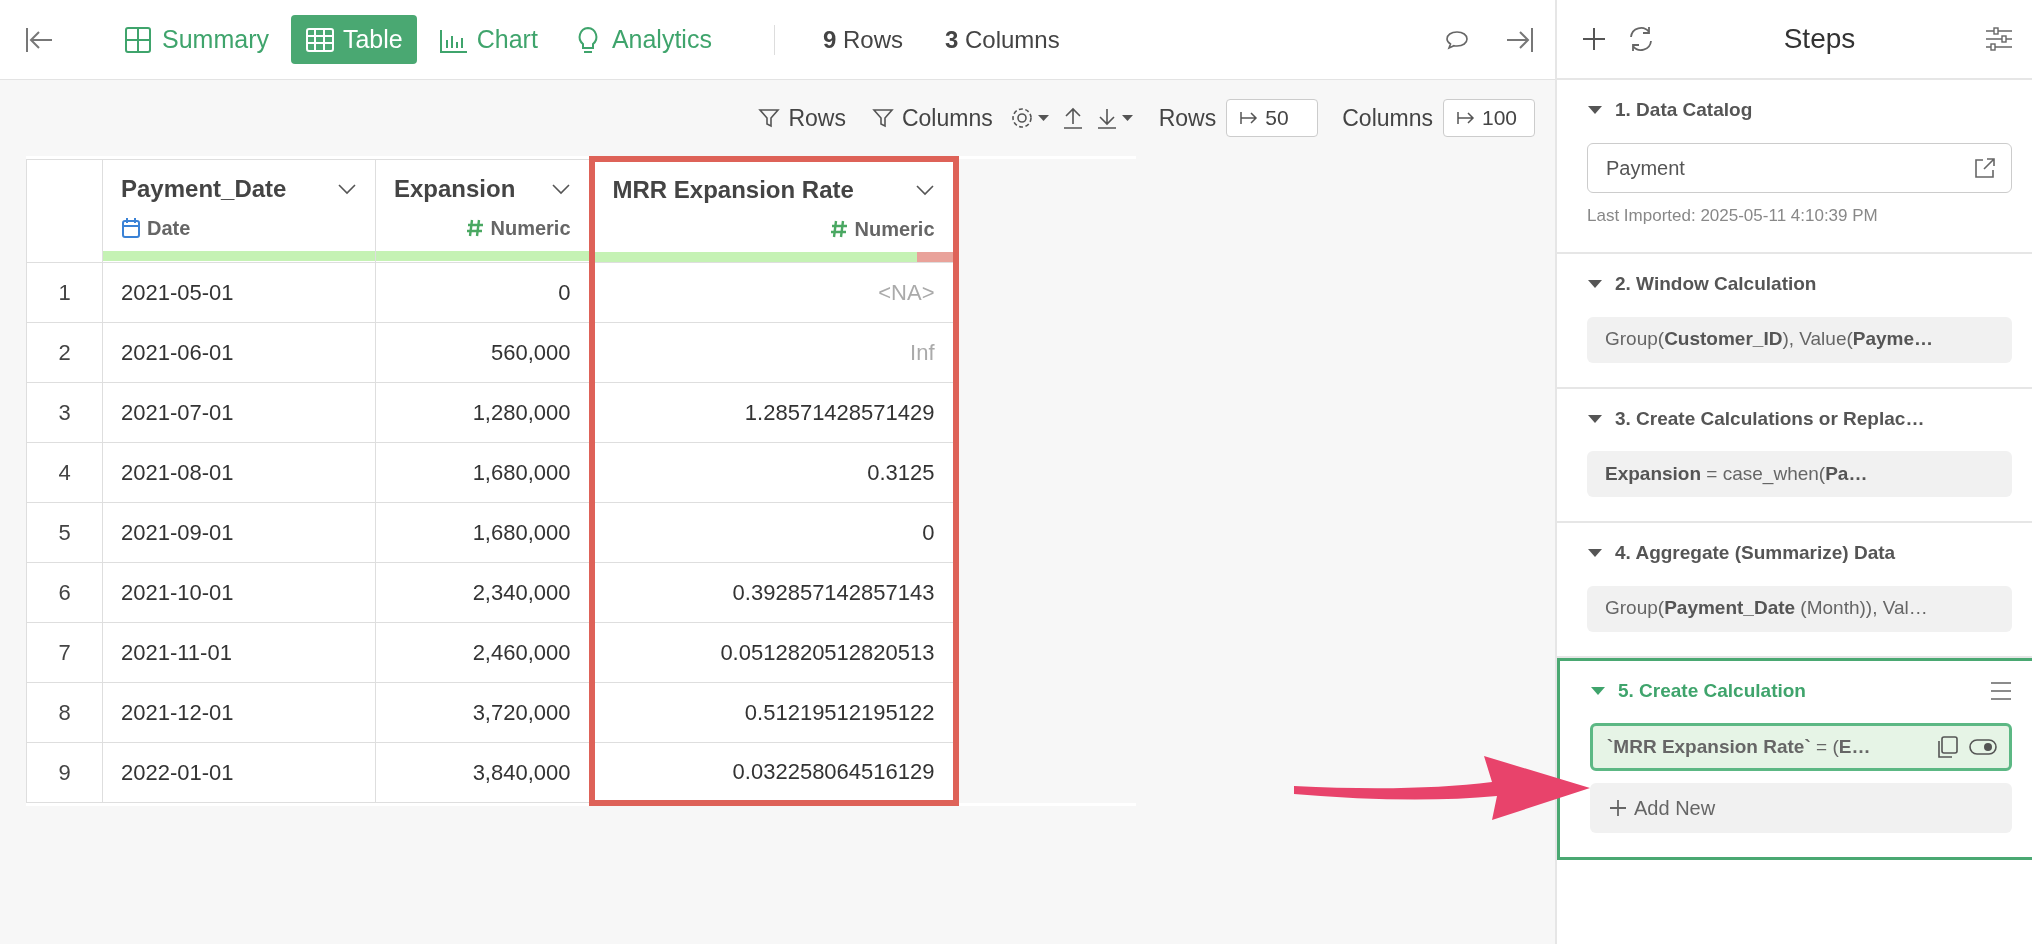 This screenshot has height=944, width=2032. What do you see at coordinates (455, 188) in the screenshot?
I see `column-header: Expansion` at bounding box center [455, 188].